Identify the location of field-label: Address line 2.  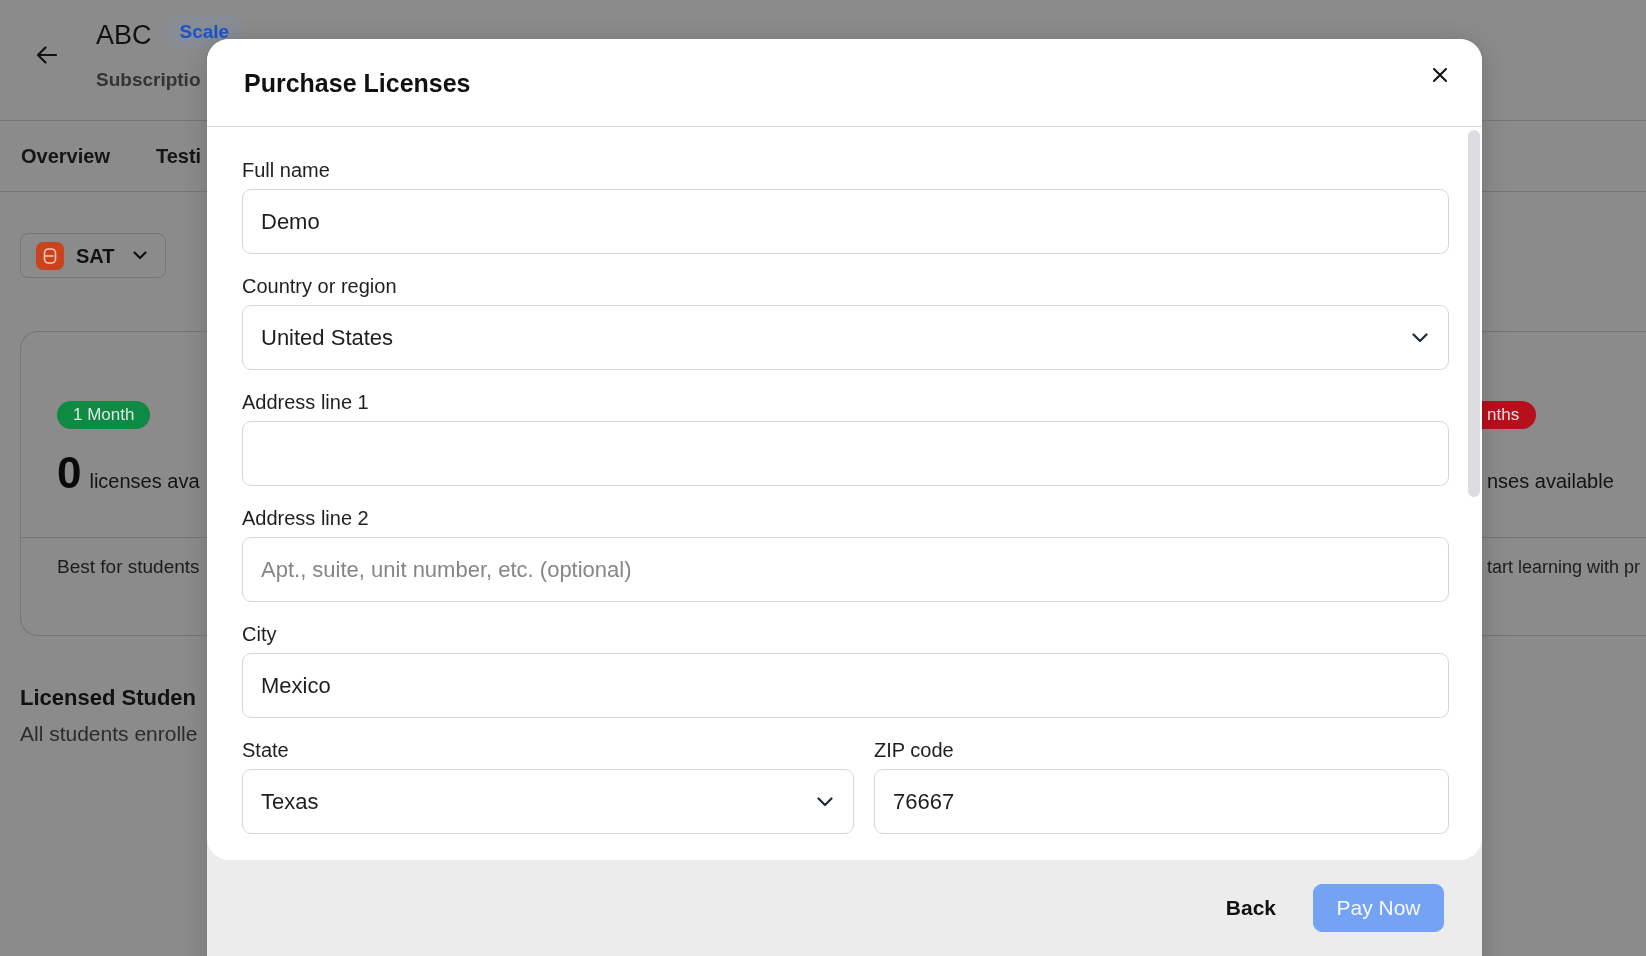
(305, 518).